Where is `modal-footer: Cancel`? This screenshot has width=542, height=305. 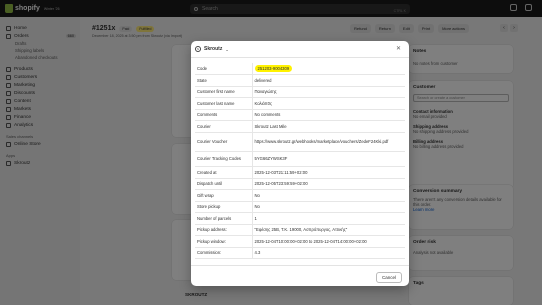
modal-footer: Cancel is located at coordinates (300, 275).